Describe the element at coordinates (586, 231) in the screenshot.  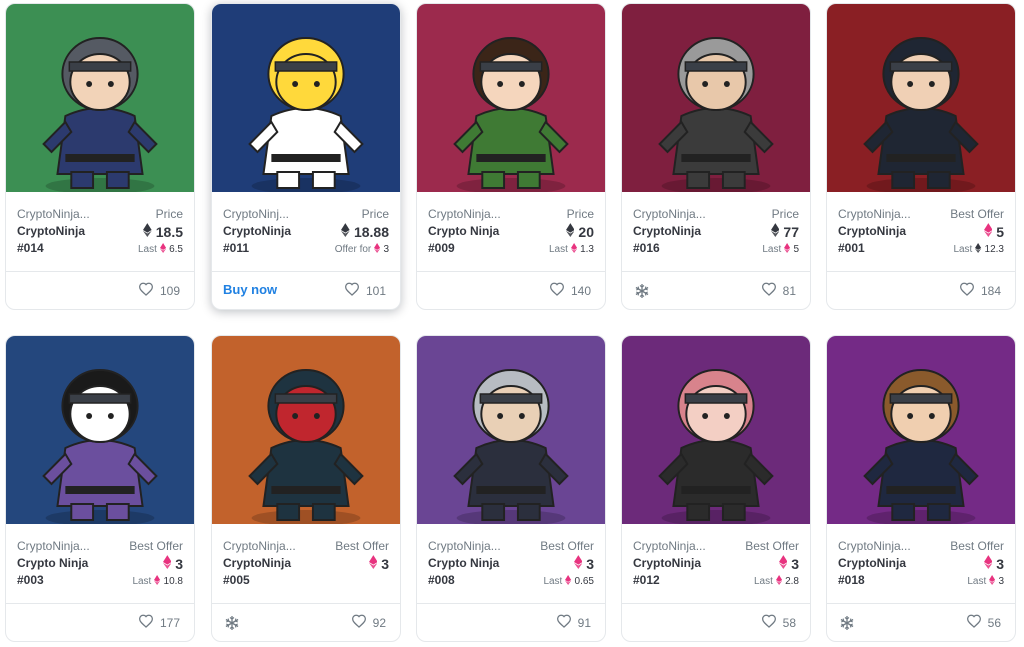
I see `price-value: 20` at that location.